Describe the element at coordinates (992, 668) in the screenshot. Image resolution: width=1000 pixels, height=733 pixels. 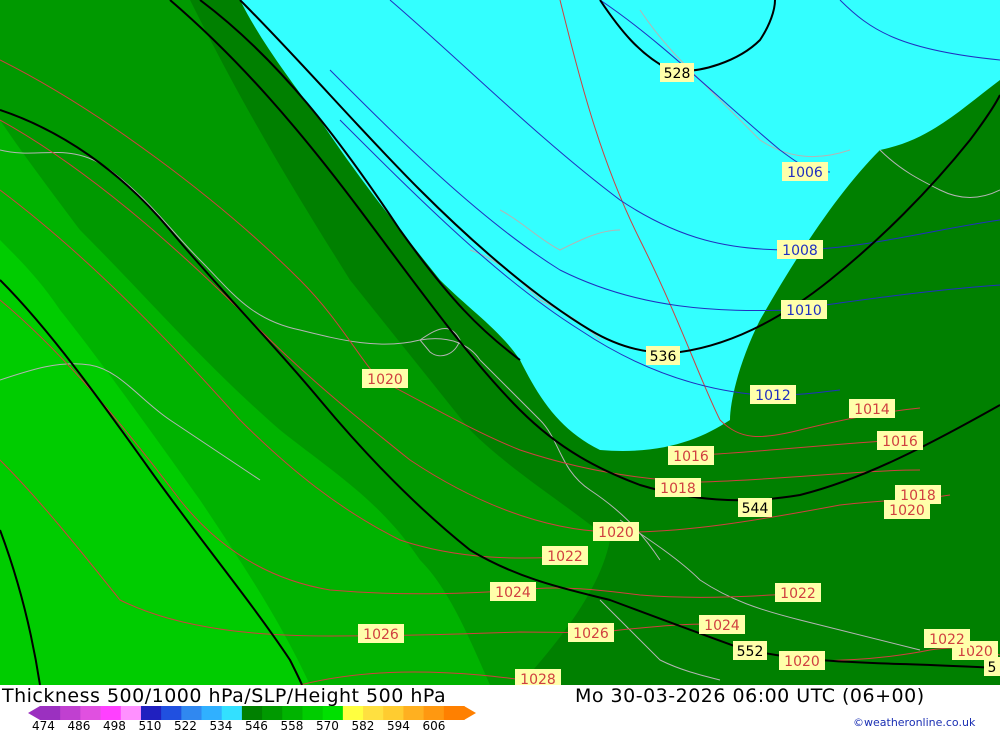
I see `height-label-edge: 5` at that location.